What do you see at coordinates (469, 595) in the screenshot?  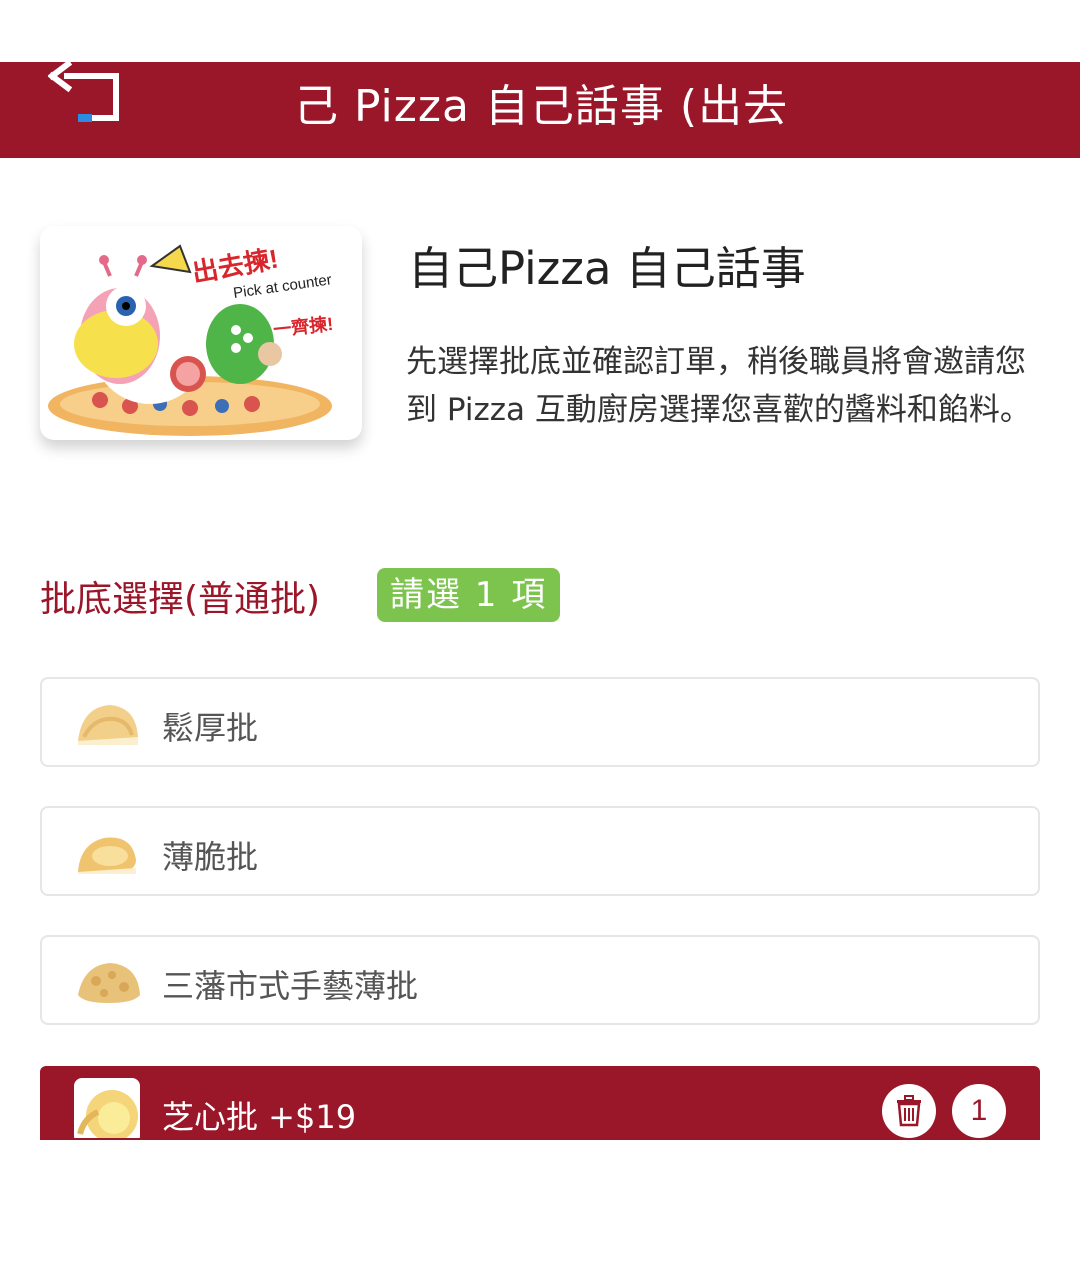 I see `pick-count-badge: 請選 1 項` at bounding box center [469, 595].